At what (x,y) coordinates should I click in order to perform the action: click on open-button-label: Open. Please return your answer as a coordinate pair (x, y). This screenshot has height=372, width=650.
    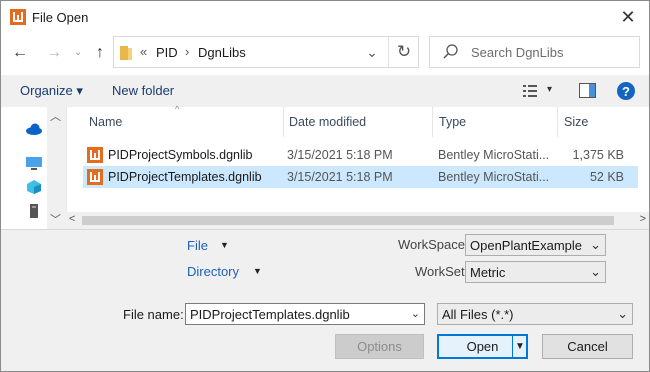
    Looking at the image, I should click on (482, 346).